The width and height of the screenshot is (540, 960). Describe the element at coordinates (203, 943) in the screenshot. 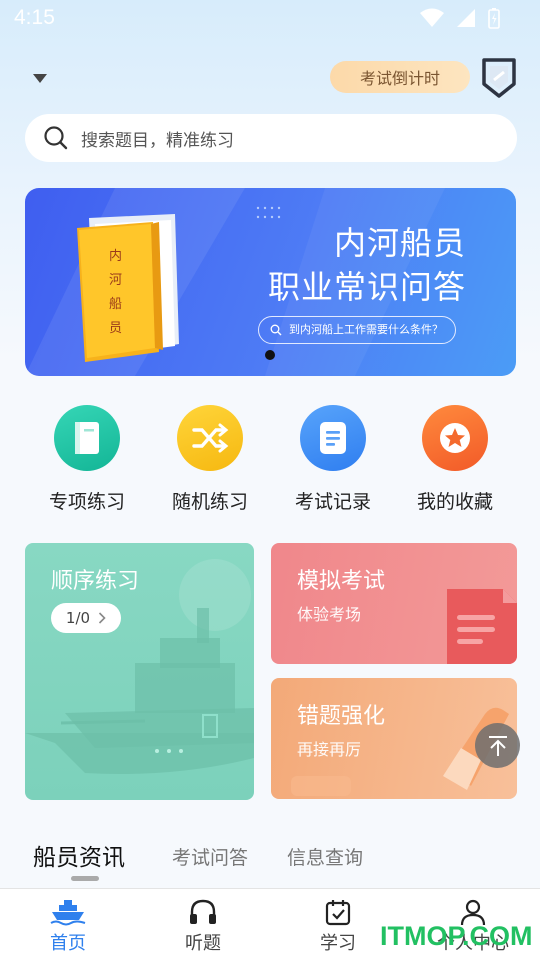

I see `nav-label: 听题` at that location.